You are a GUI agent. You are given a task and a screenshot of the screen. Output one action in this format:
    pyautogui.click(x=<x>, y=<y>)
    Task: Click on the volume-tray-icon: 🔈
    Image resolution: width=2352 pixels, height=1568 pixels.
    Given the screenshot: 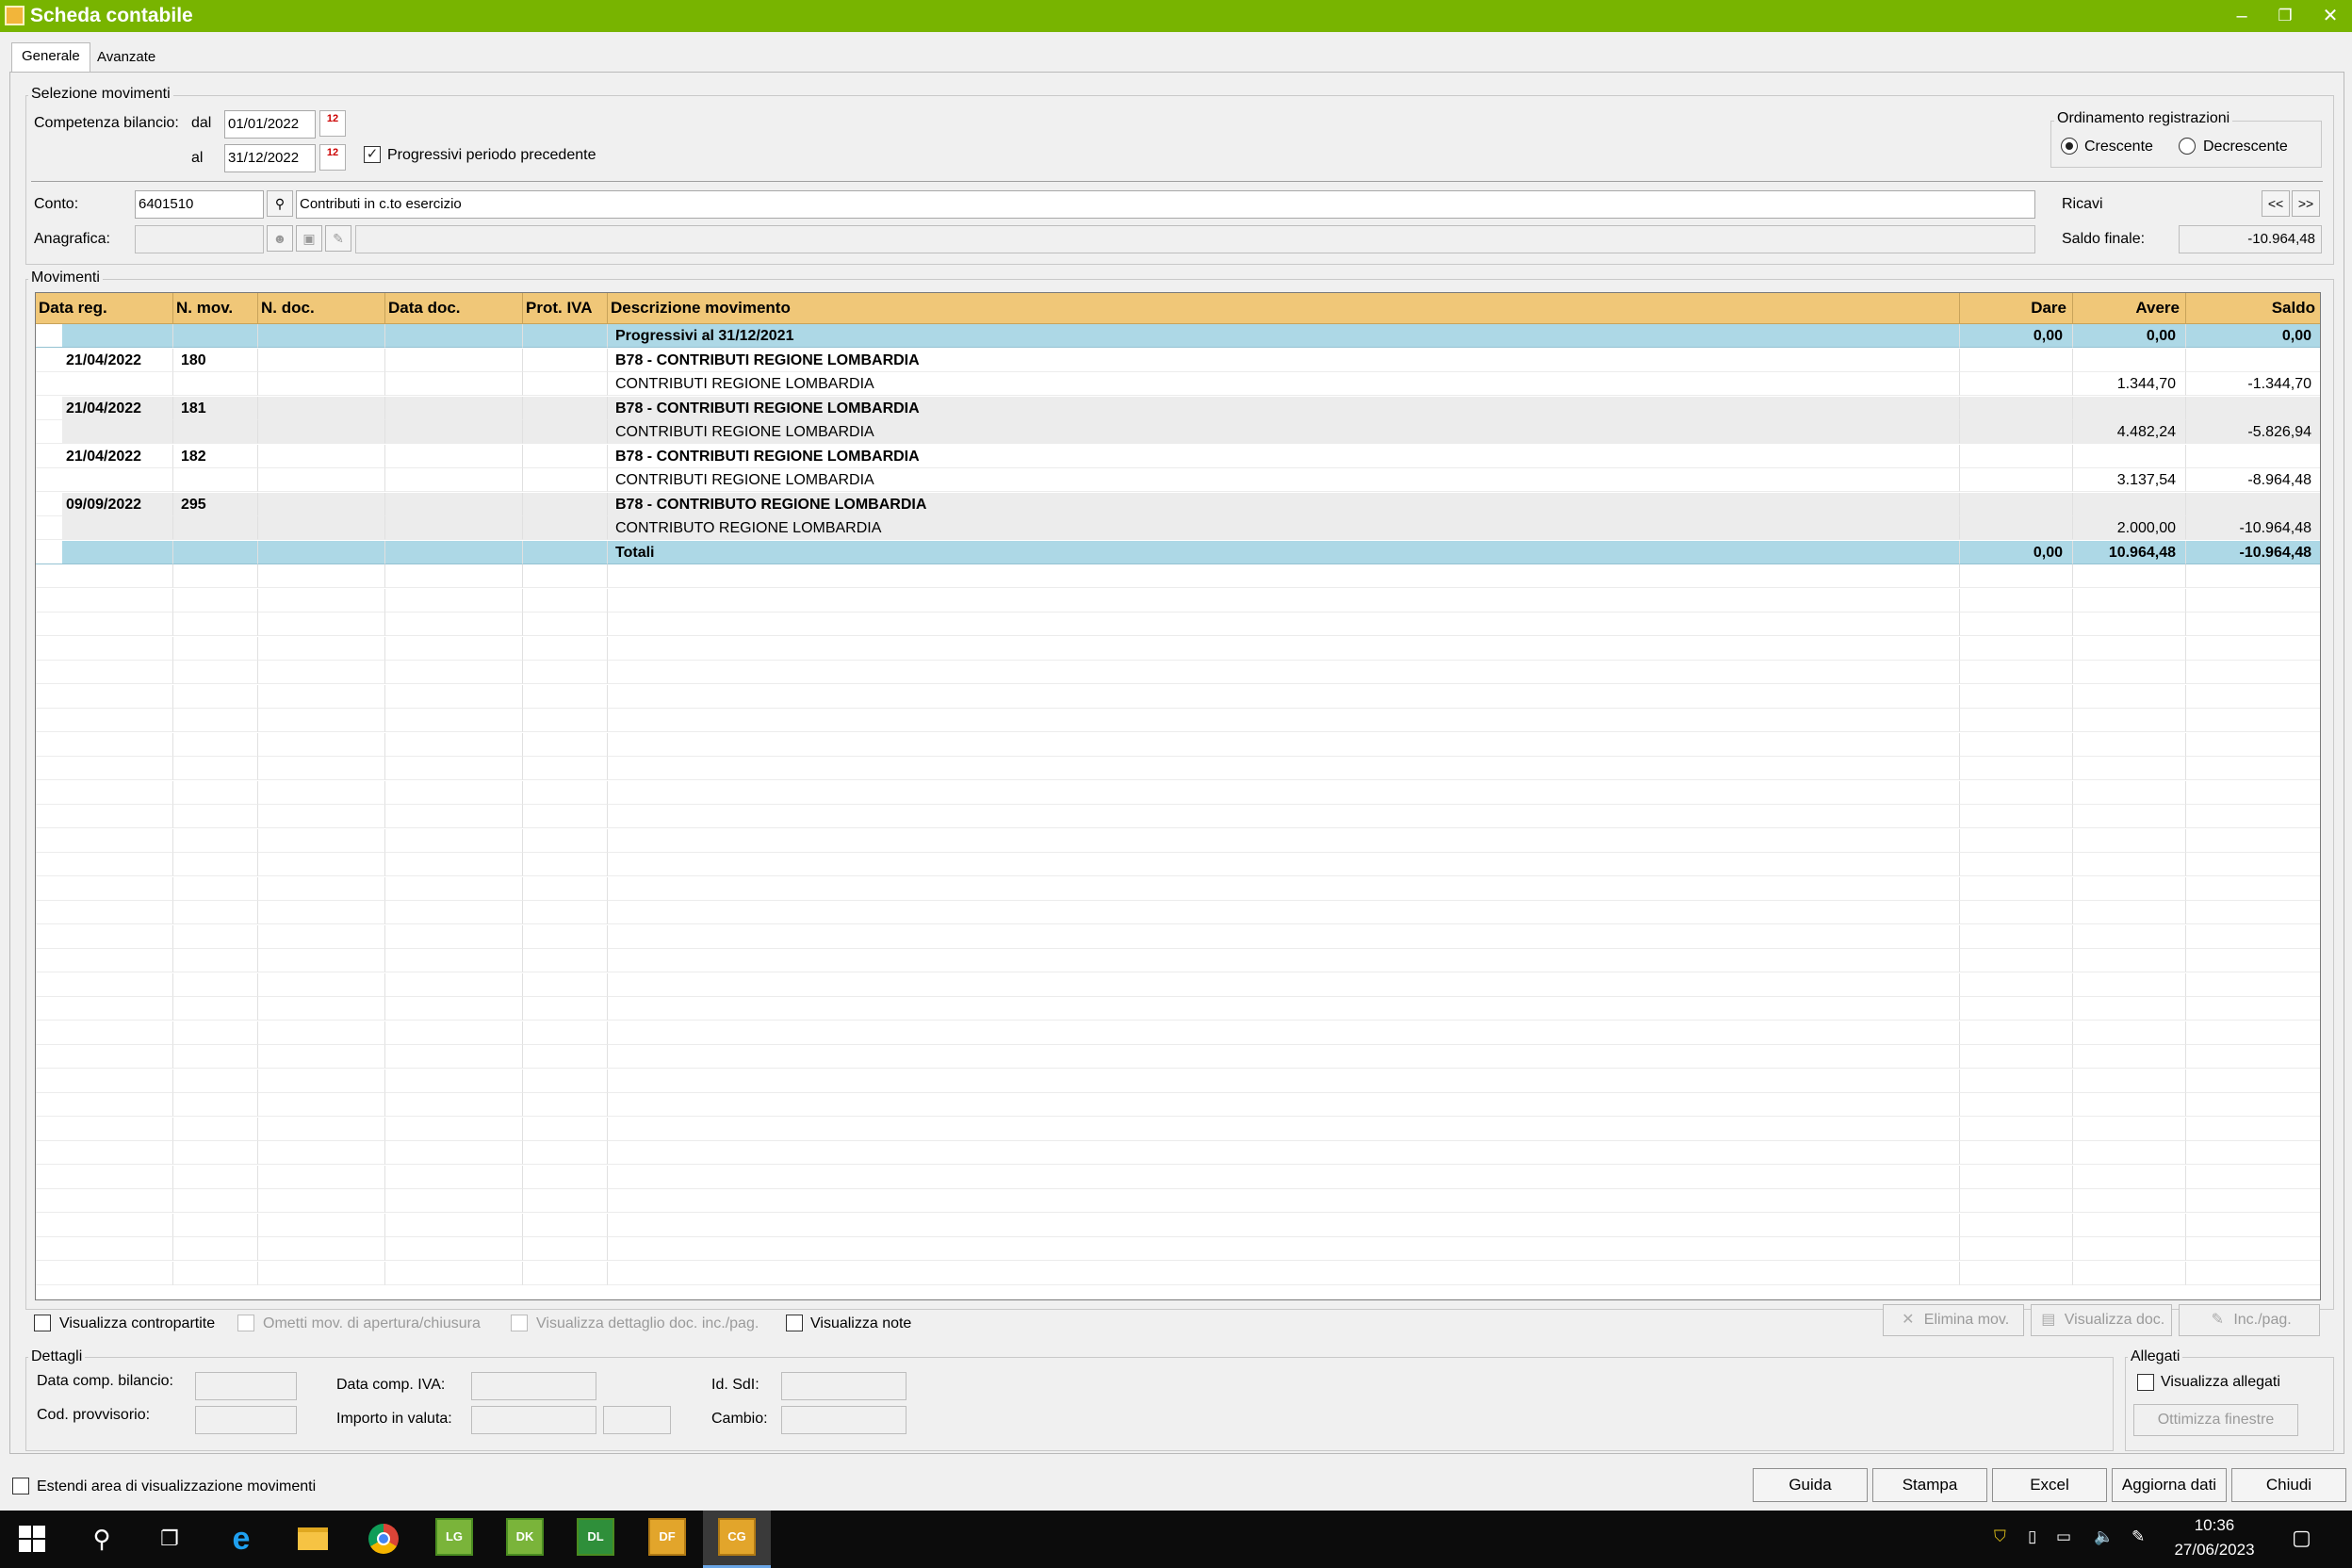 What is the action you would take?
    pyautogui.click(x=2104, y=1536)
    